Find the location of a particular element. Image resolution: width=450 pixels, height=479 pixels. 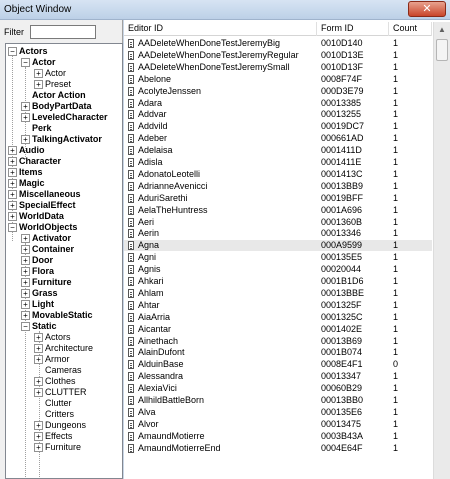

tree-item: + Items is located at coordinates (25, 172).